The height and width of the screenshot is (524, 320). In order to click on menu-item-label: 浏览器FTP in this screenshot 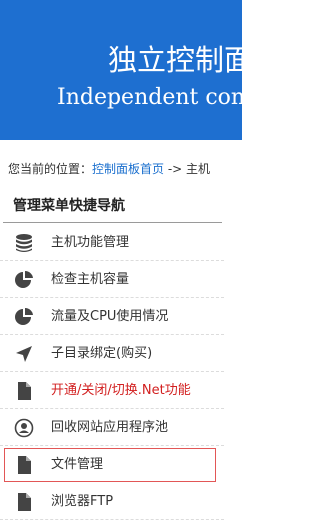, I will do `click(82, 501)`.